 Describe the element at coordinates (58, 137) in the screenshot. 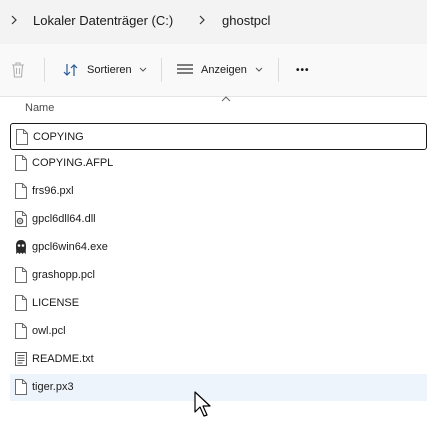

I see `file-name: COPYING` at that location.